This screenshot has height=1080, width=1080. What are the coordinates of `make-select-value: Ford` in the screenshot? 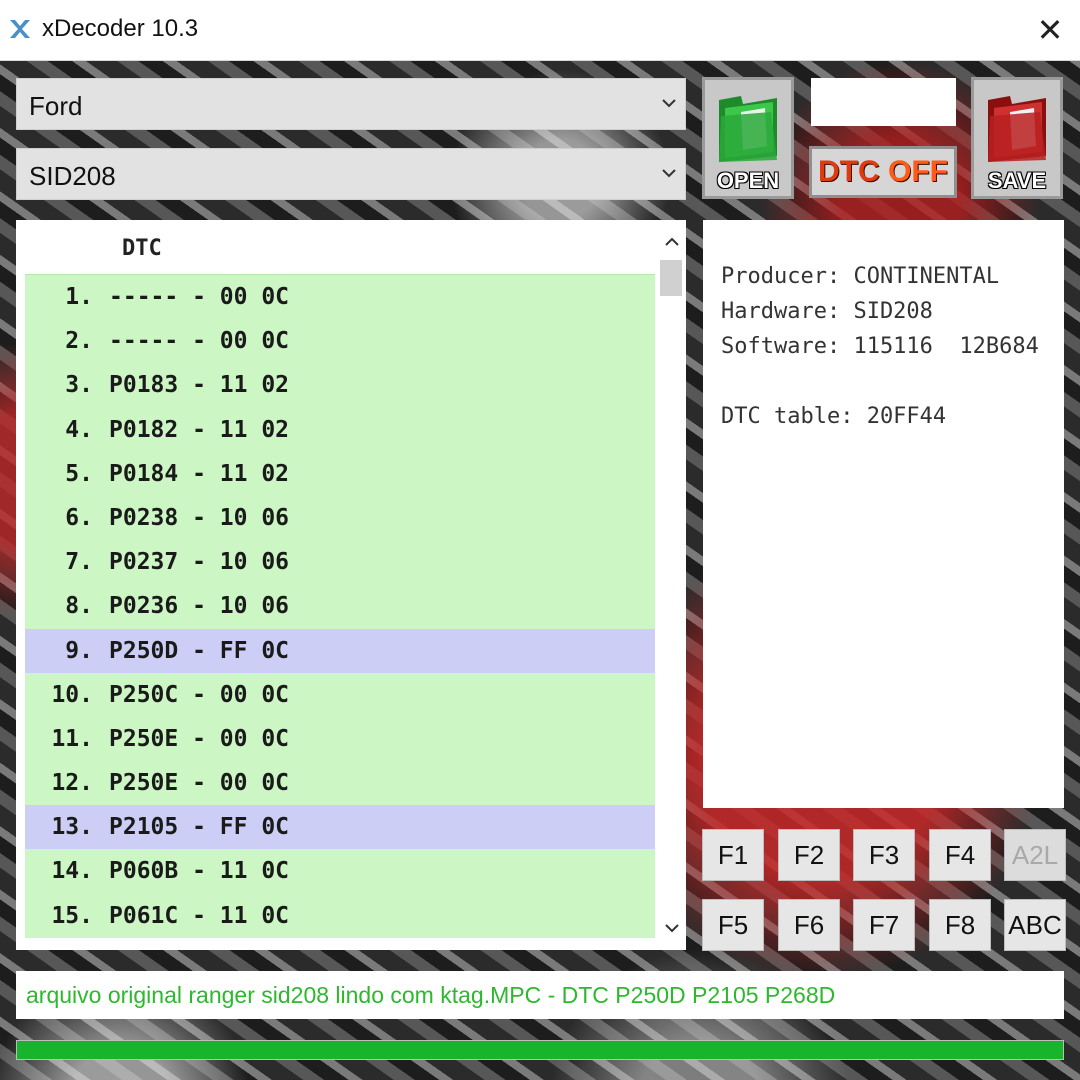 It's located at (56, 106).